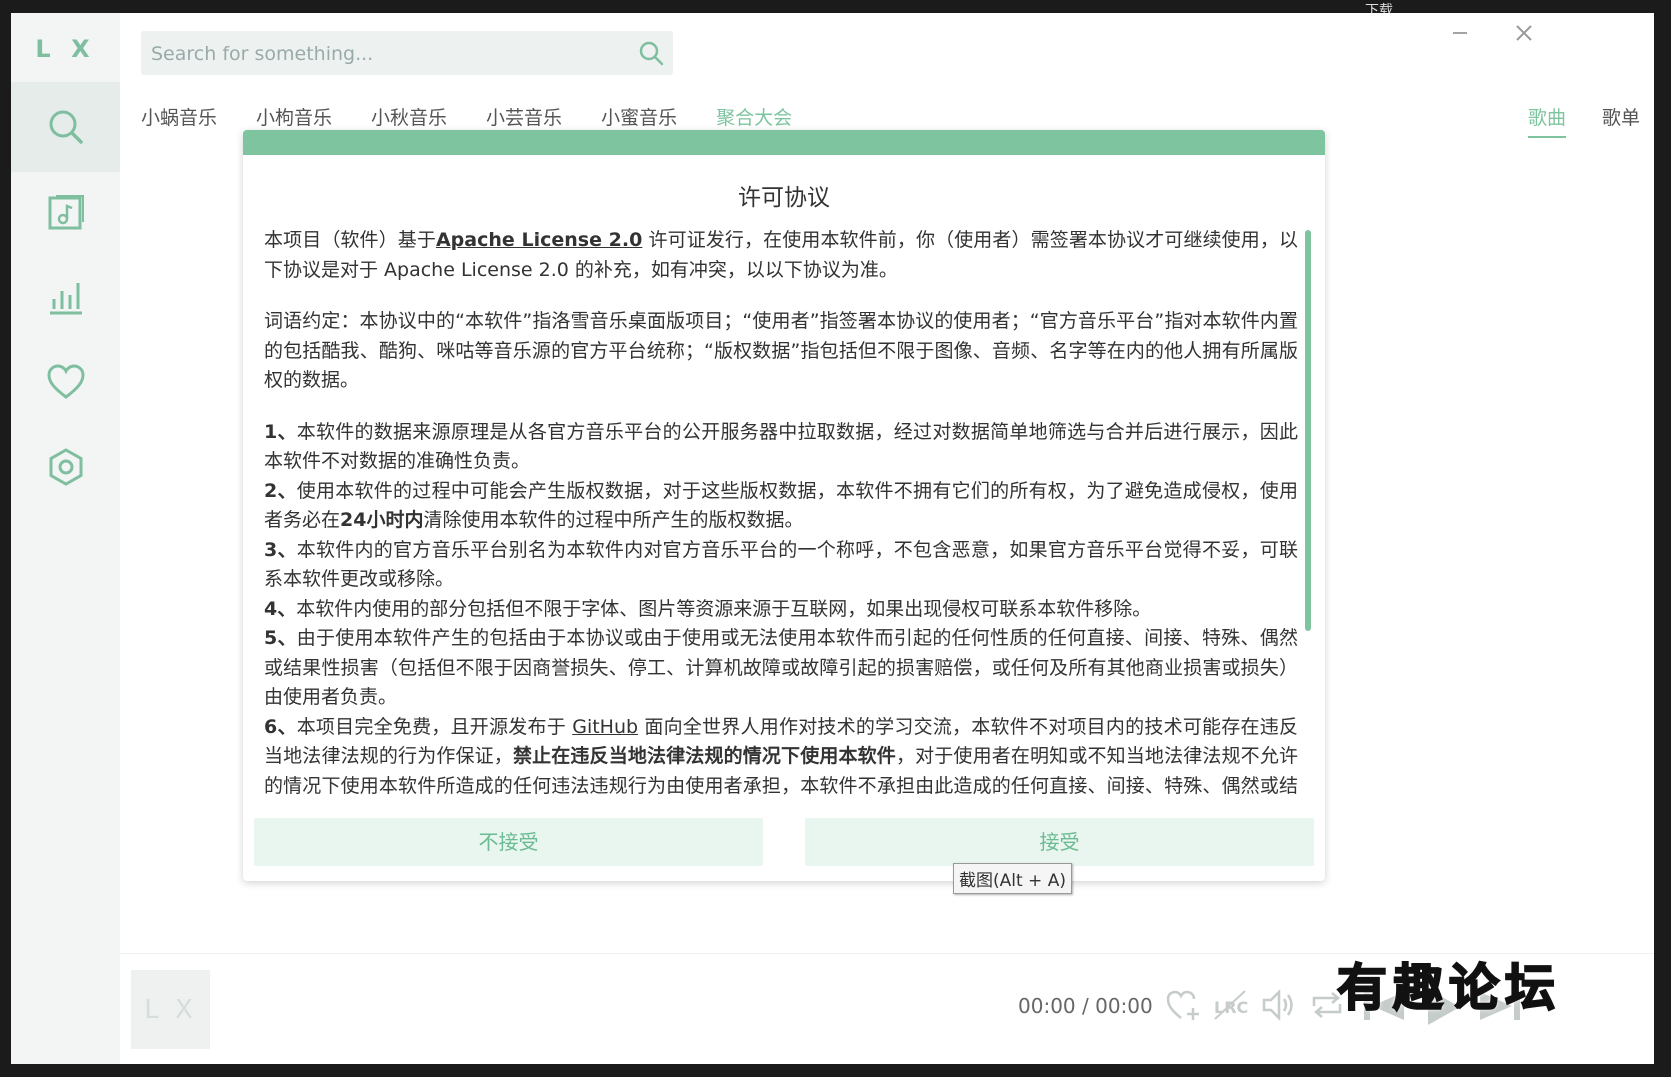  Describe the element at coordinates (381, 54) in the screenshot. I see `search-input` at that location.